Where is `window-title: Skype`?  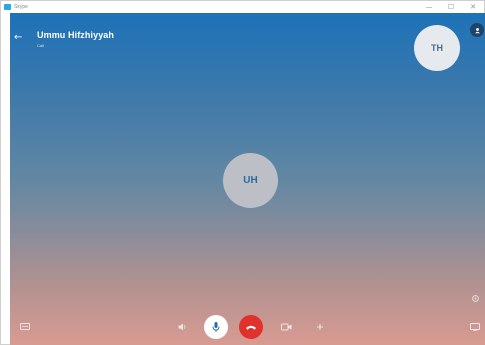 window-title: Skype is located at coordinates (21, 7).